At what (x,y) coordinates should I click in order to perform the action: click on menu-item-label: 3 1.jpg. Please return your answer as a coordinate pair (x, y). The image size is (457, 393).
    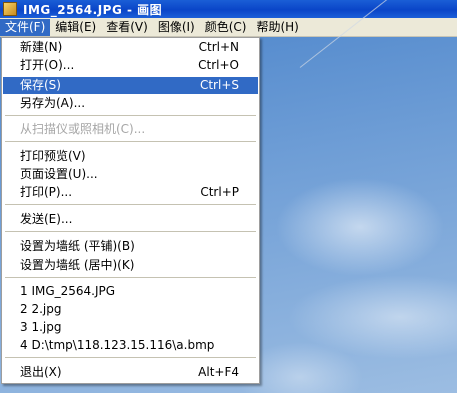
    Looking at the image, I should click on (41, 327).